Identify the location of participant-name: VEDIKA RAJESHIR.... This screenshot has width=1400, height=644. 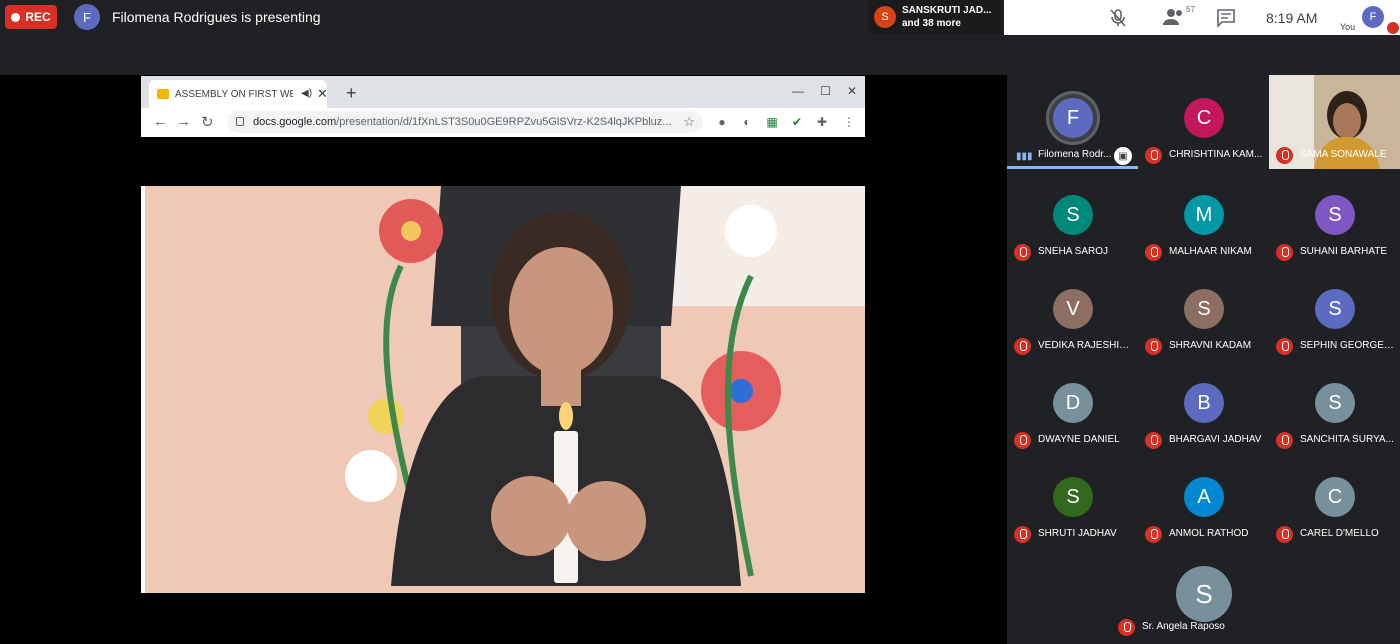
(1085, 345).